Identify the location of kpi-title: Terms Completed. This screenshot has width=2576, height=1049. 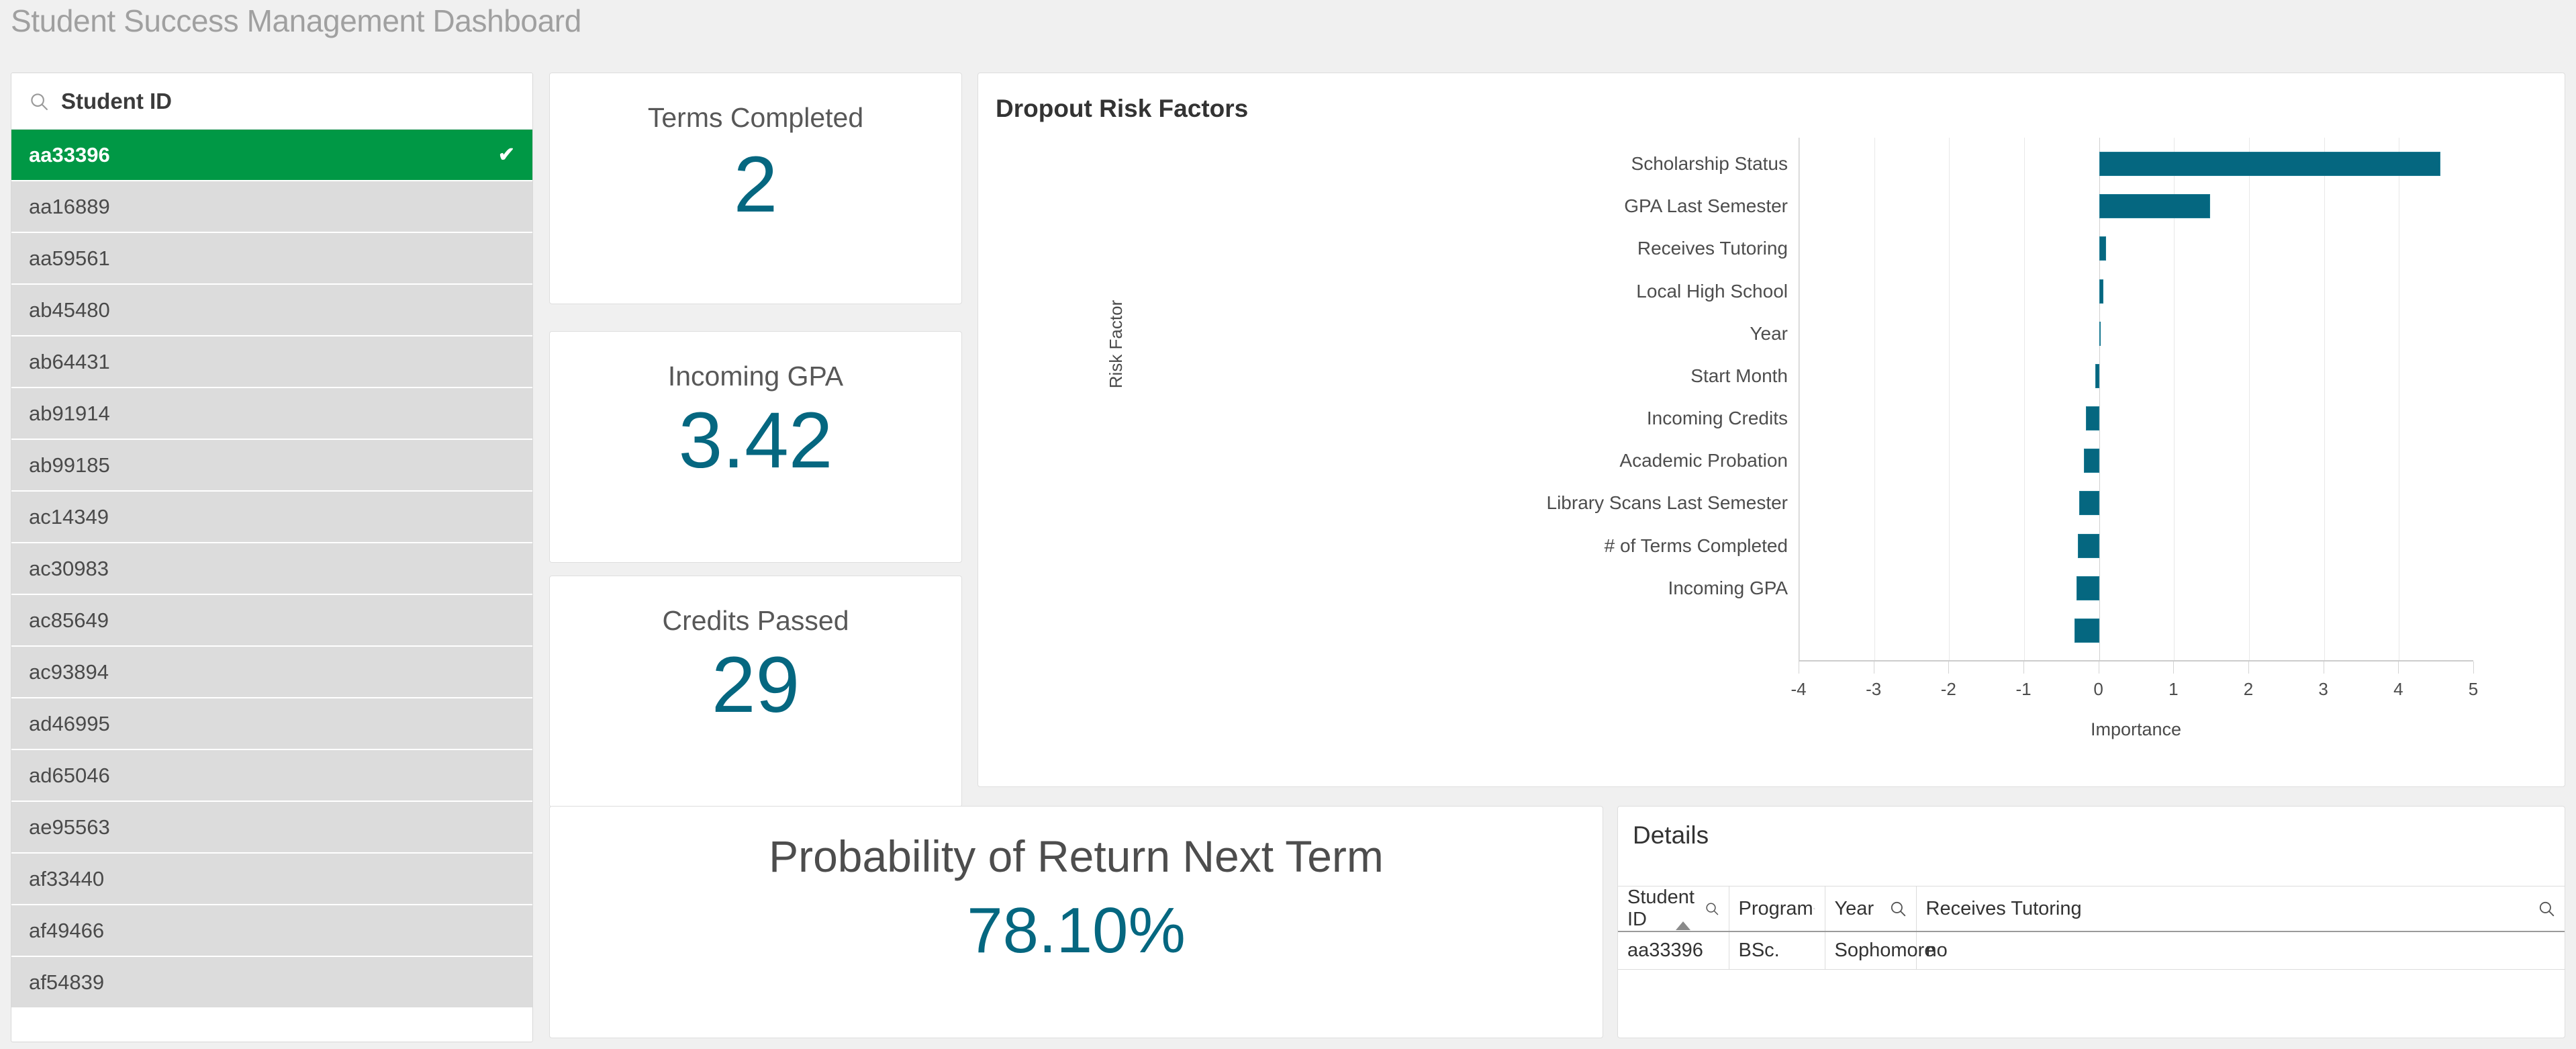
(755, 117).